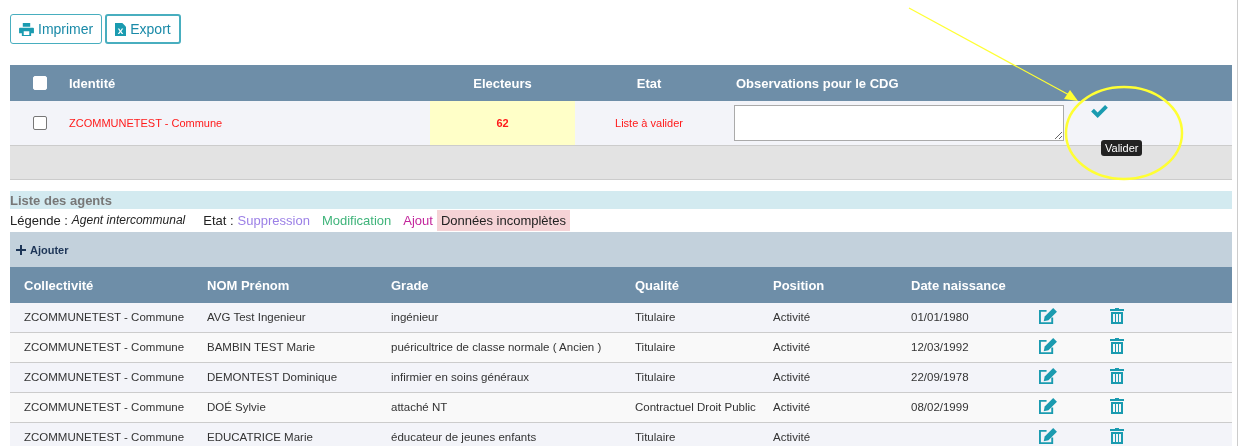 The height and width of the screenshot is (446, 1238). I want to click on table-cell: 62, so click(502, 123).